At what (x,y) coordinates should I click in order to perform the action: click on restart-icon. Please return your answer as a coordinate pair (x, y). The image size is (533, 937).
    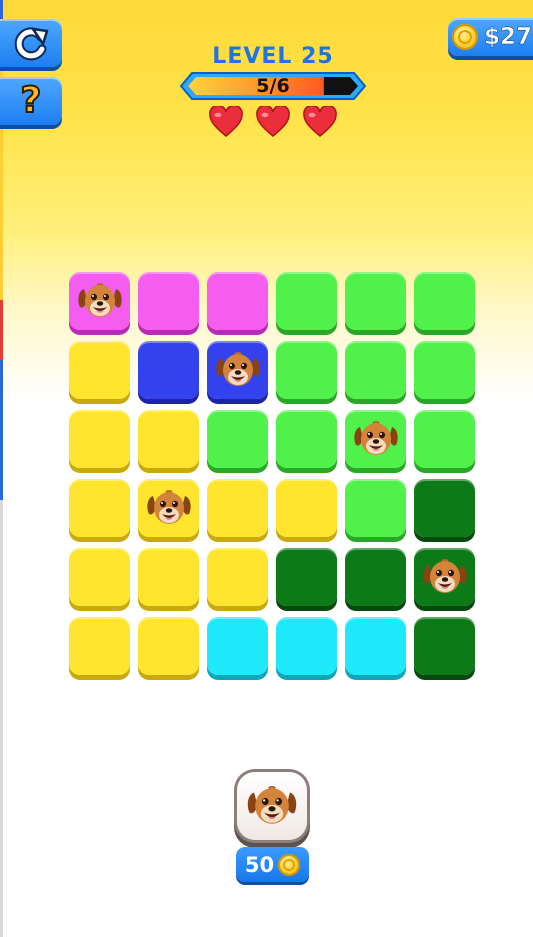
    Looking at the image, I should click on (31, 44).